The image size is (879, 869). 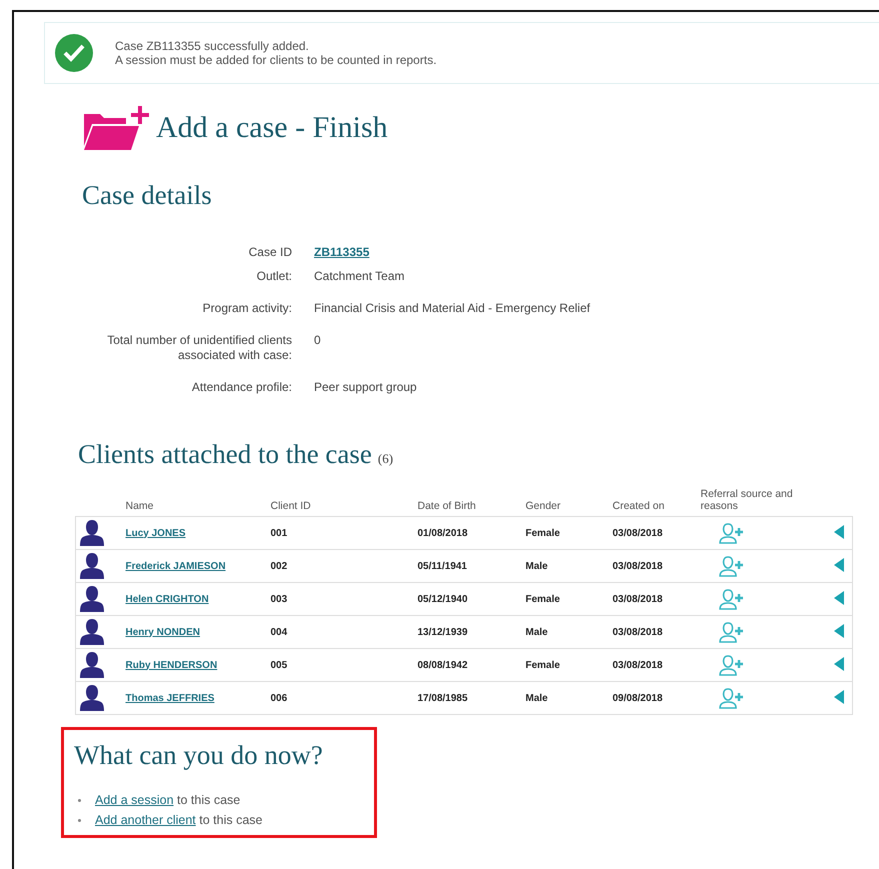 I want to click on table-cell: 004, so click(x=279, y=632).